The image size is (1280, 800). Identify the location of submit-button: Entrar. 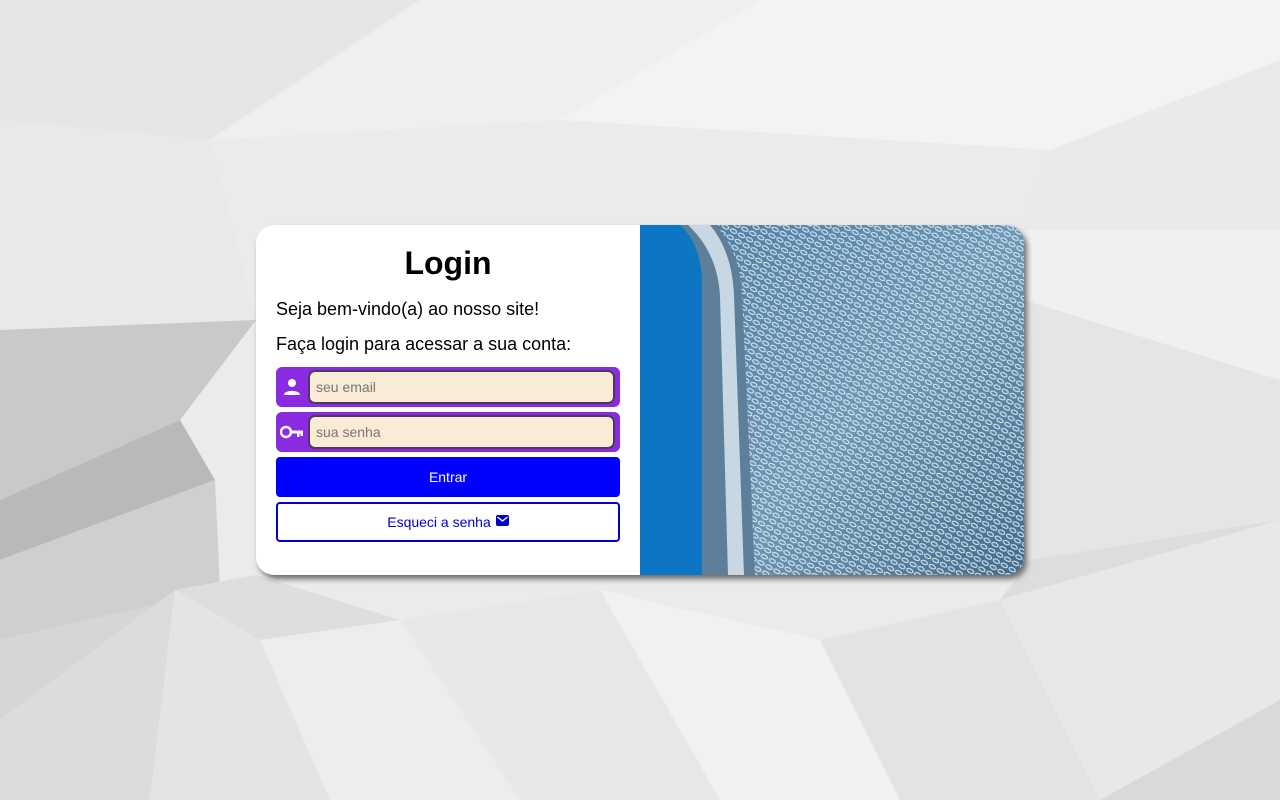
(448, 477).